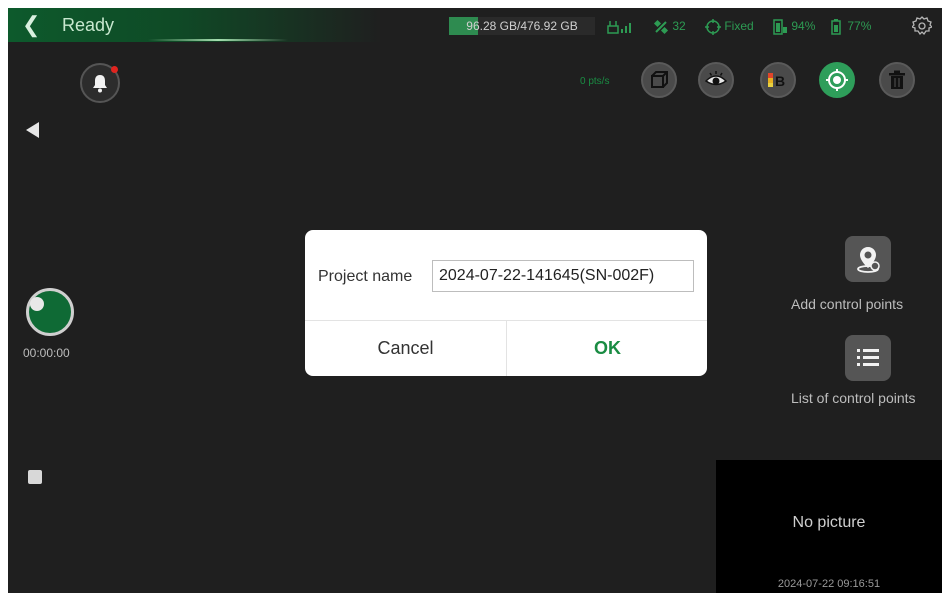  I want to click on collapse-arrow-icon, so click(32, 130).